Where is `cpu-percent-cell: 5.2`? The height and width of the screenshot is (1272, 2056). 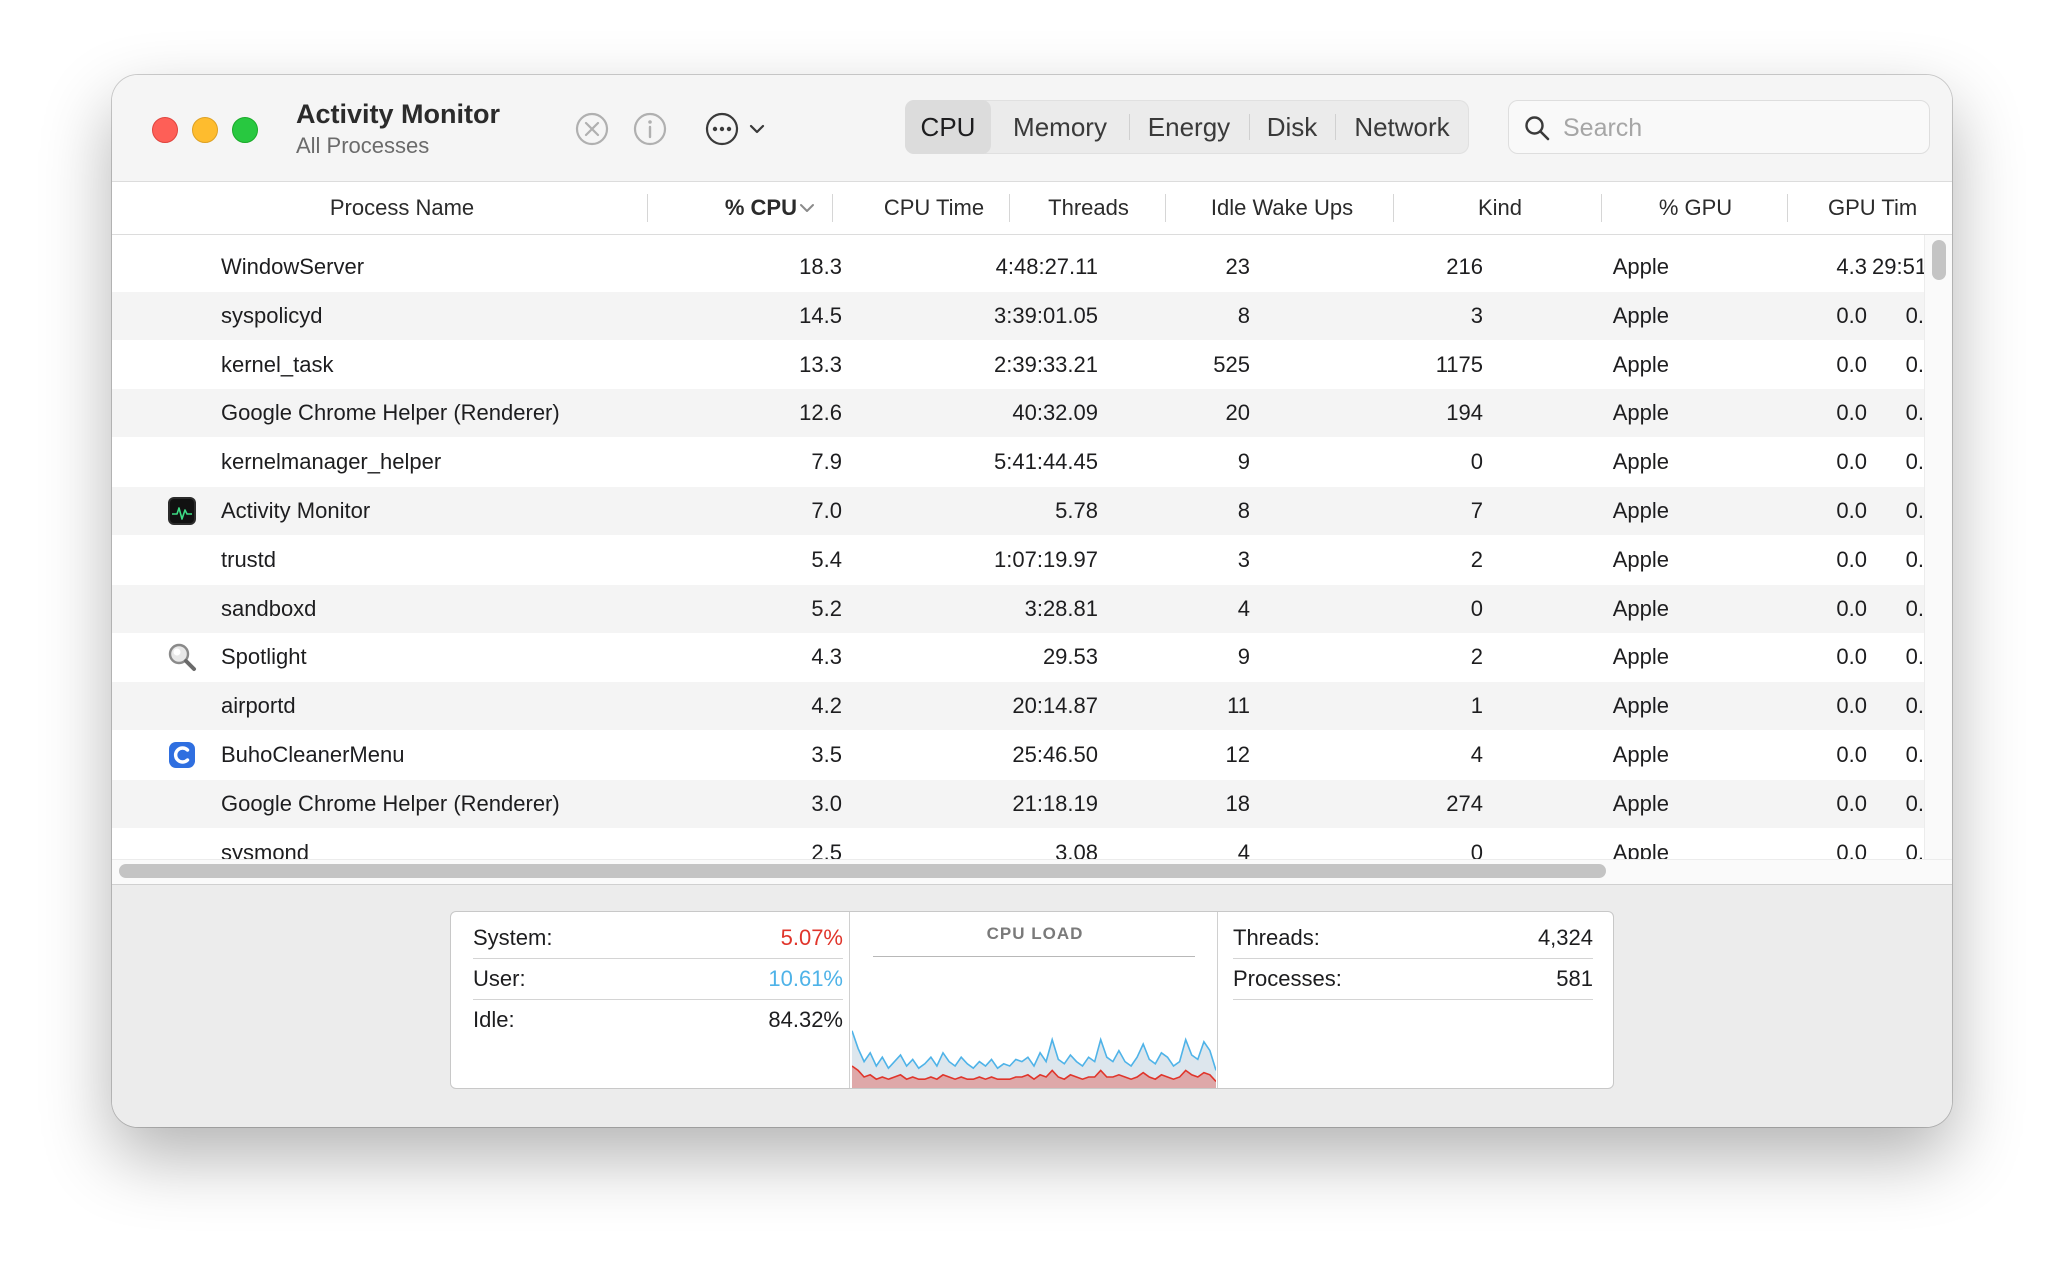
cpu-percent-cell: 5.2 is located at coordinates (826, 608).